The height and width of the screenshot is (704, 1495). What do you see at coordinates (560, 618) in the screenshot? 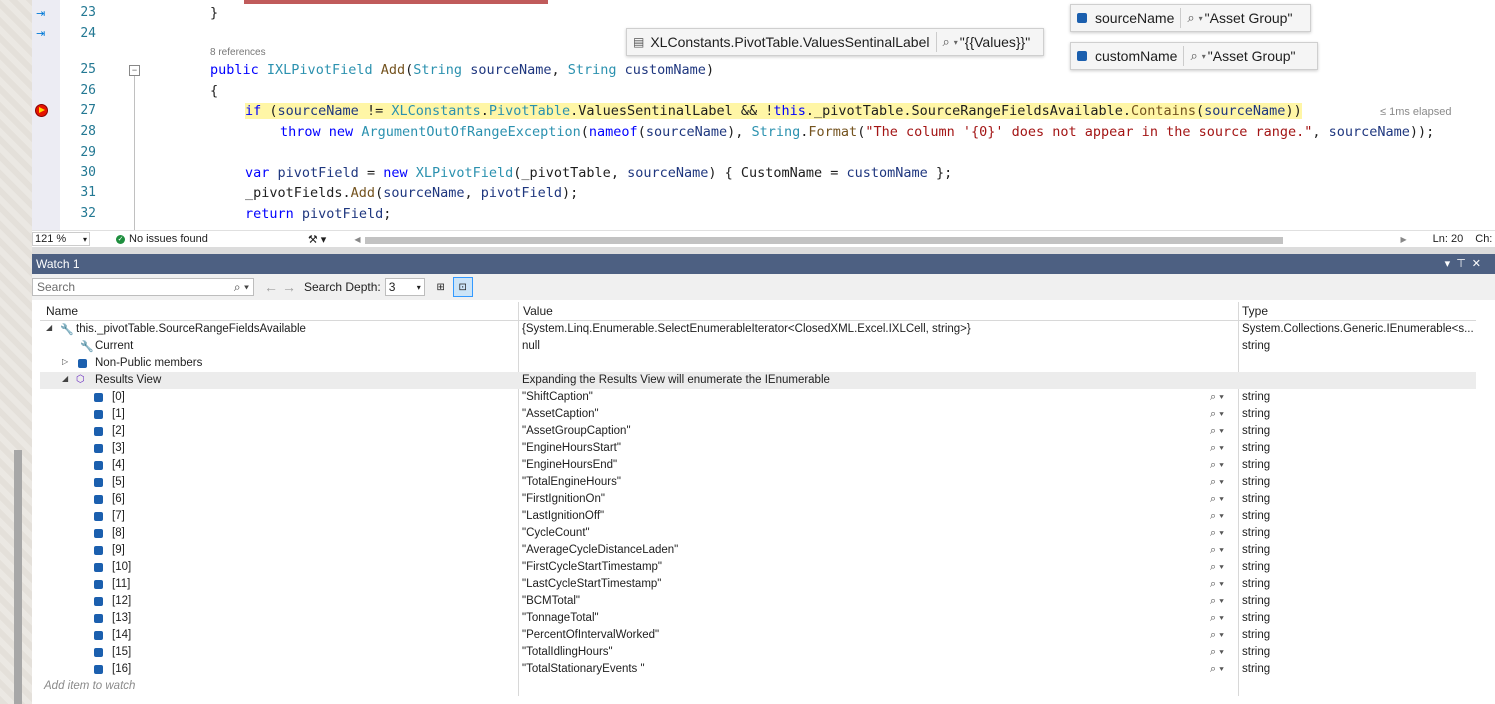
I see `item-value: "TonnageTotal"` at bounding box center [560, 618].